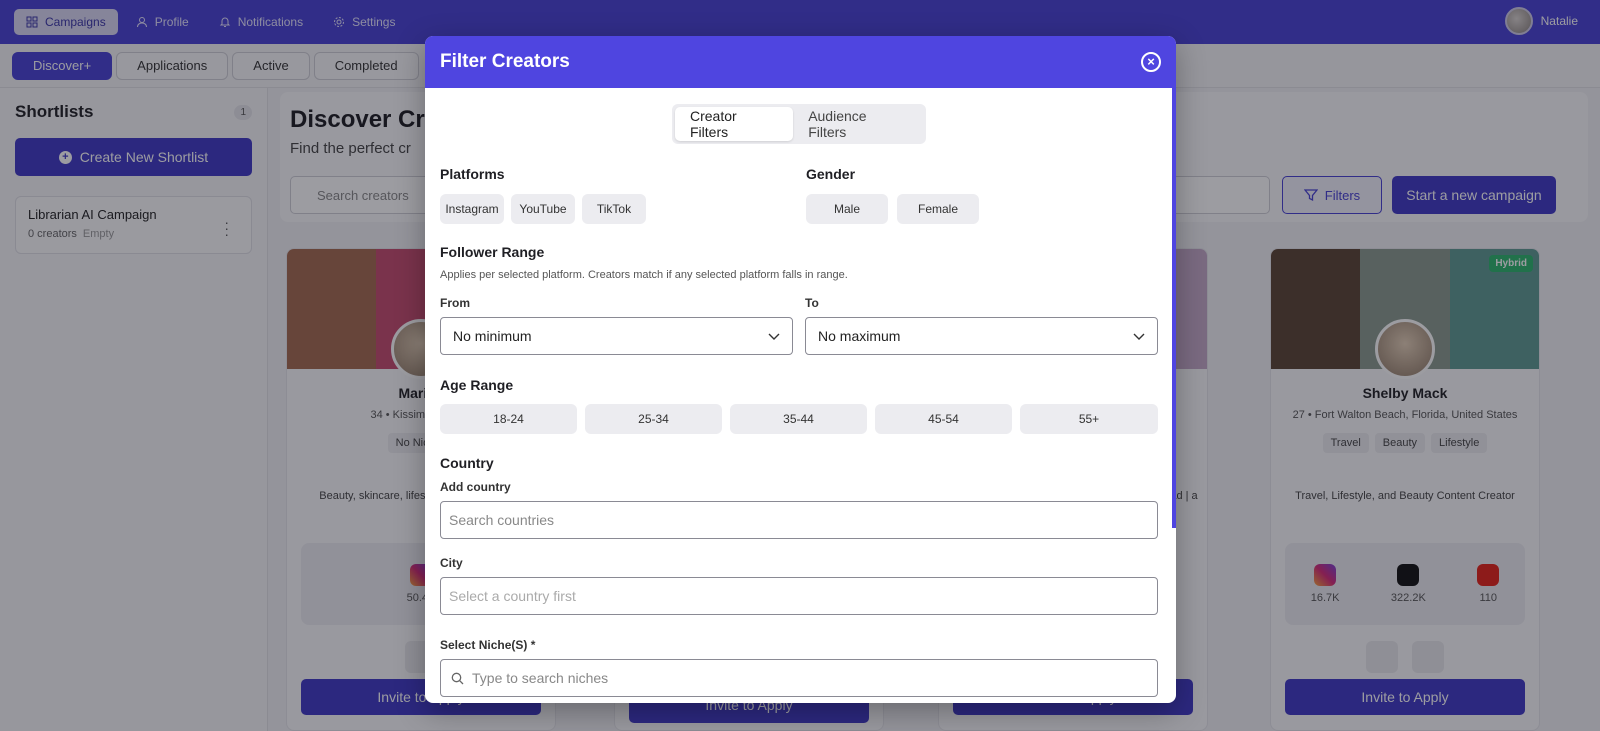 The width and height of the screenshot is (1600, 731). What do you see at coordinates (505, 61) in the screenshot?
I see `modal-title: Filter Creators` at bounding box center [505, 61].